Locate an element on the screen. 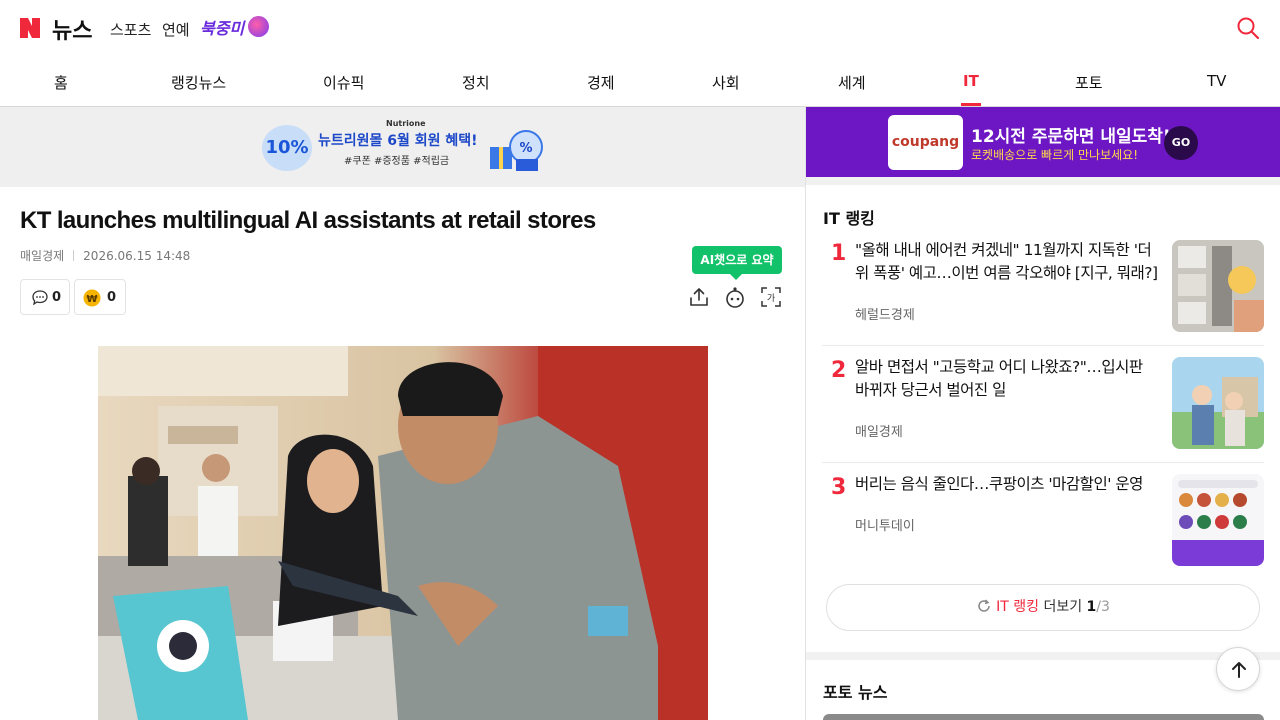  coupang-logo-text: coupang is located at coordinates (925, 142).